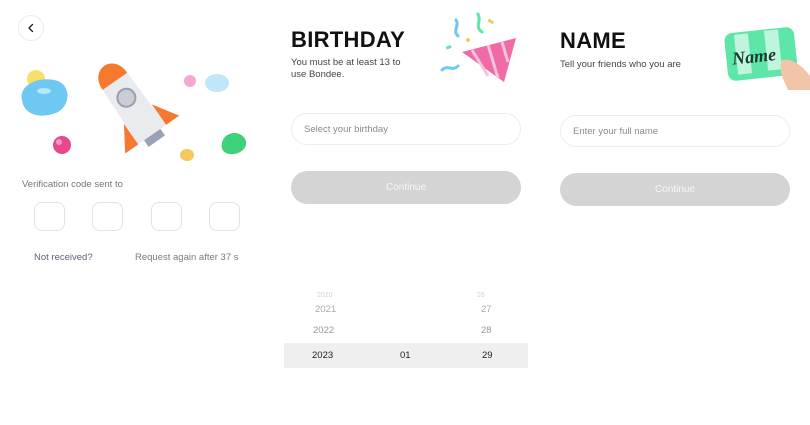 The width and height of the screenshot is (810, 425). Describe the element at coordinates (620, 64) in the screenshot. I see `name-subtitle: Tell your friends who you are` at that location.